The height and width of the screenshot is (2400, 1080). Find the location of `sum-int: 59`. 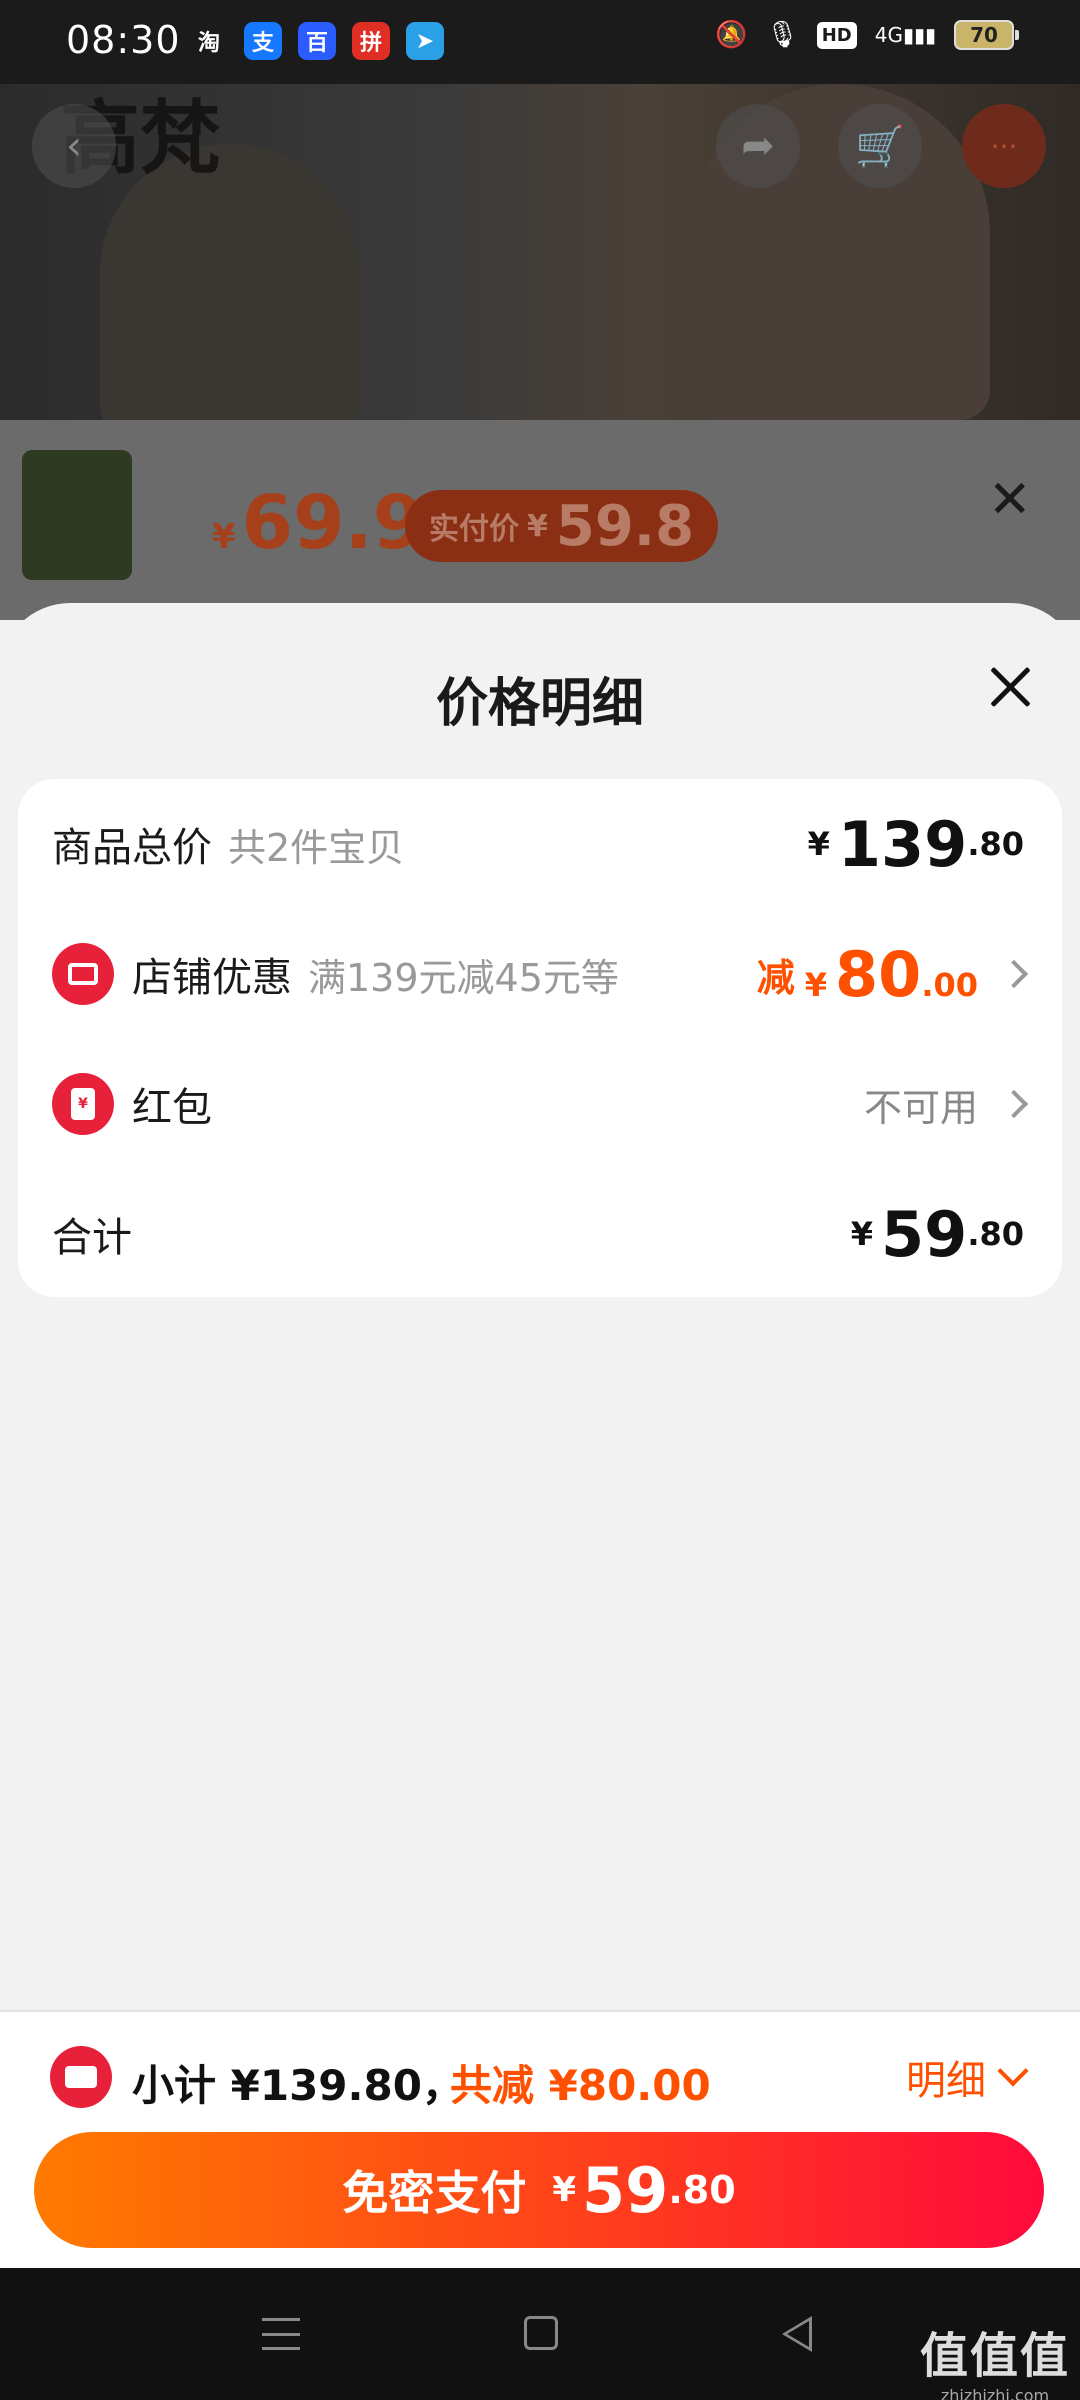

sum-int: 59 is located at coordinates (924, 1234).